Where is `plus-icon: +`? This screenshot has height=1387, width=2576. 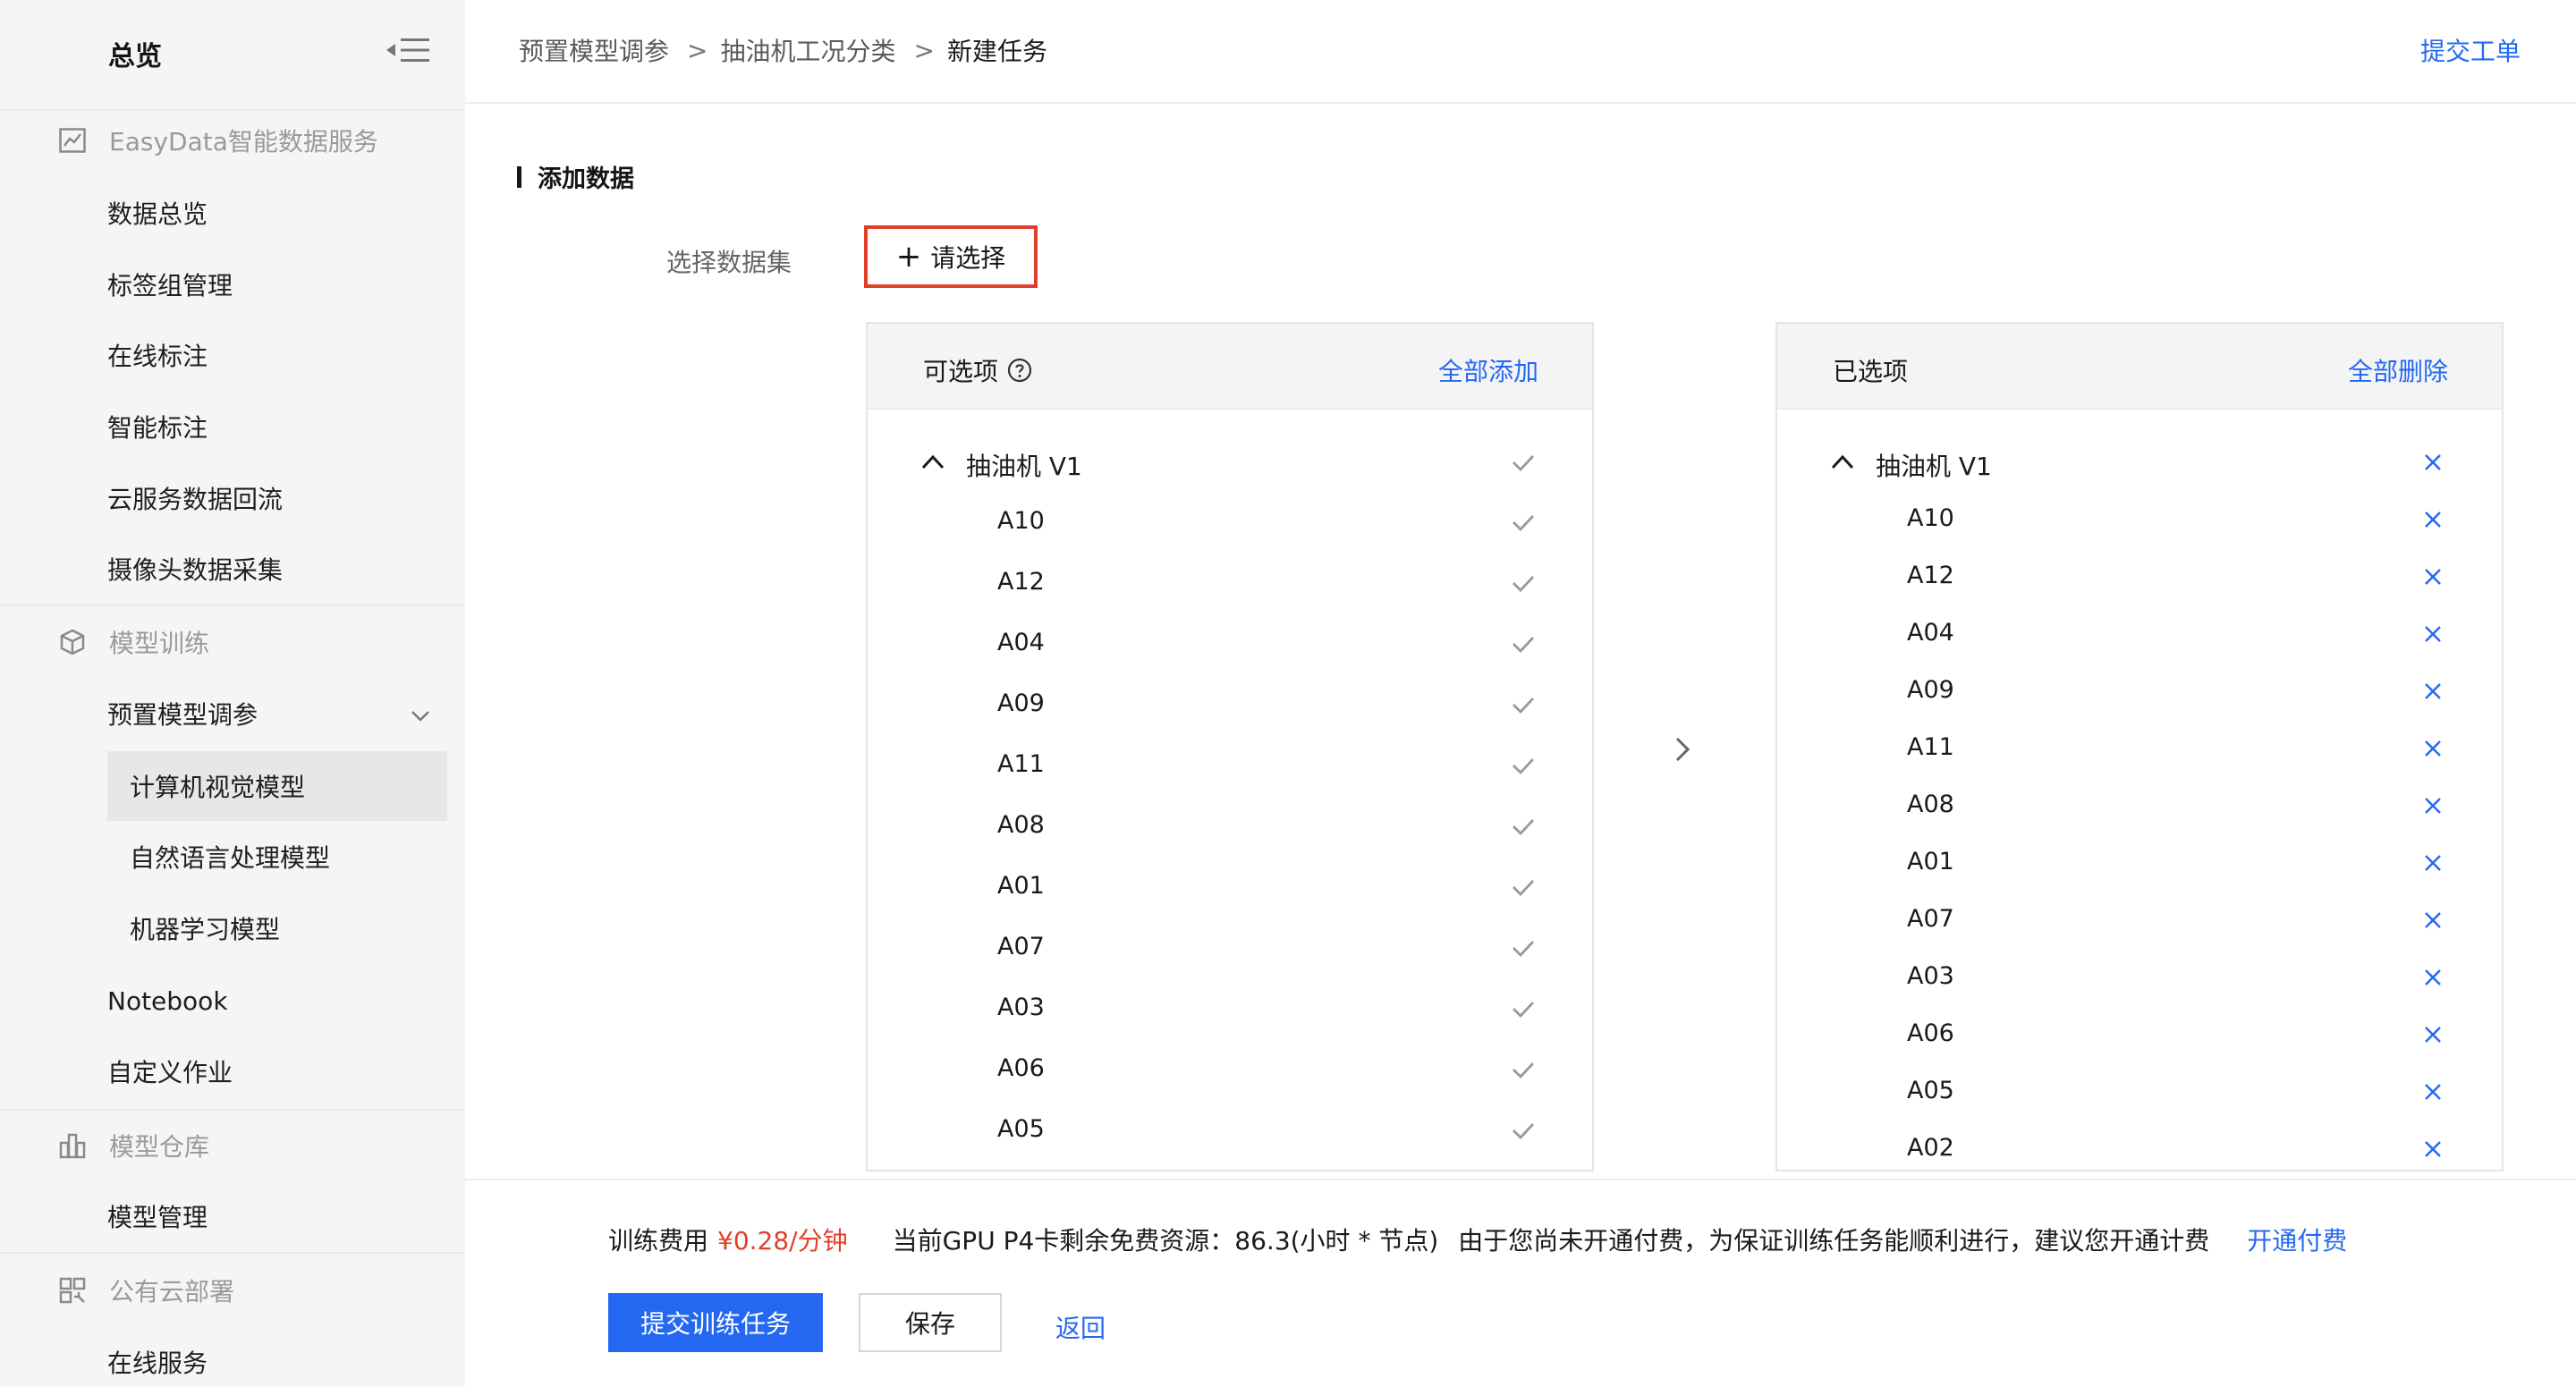
plus-icon: + is located at coordinates (908, 257).